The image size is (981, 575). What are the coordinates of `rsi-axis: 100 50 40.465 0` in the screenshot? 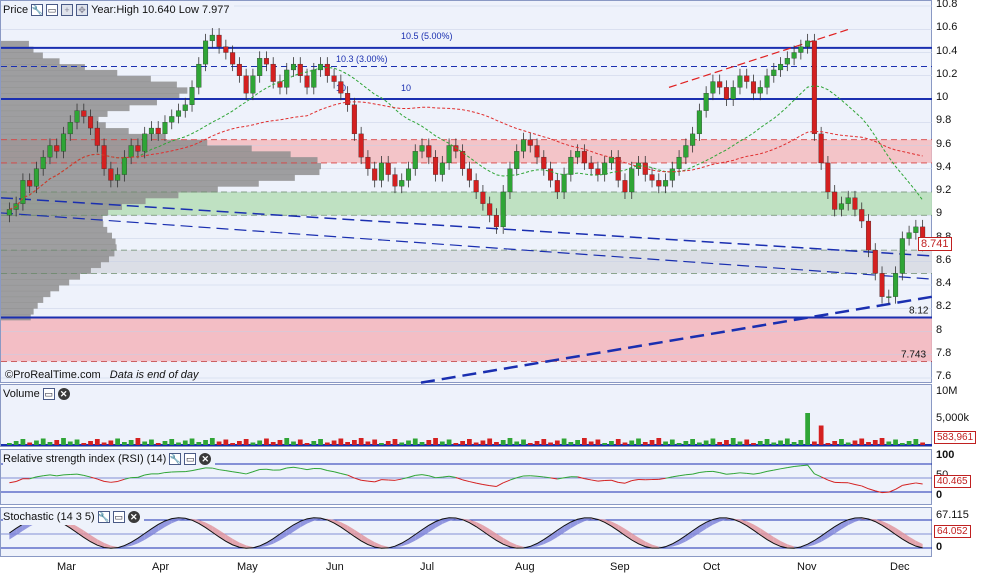 It's located at (956, 477).